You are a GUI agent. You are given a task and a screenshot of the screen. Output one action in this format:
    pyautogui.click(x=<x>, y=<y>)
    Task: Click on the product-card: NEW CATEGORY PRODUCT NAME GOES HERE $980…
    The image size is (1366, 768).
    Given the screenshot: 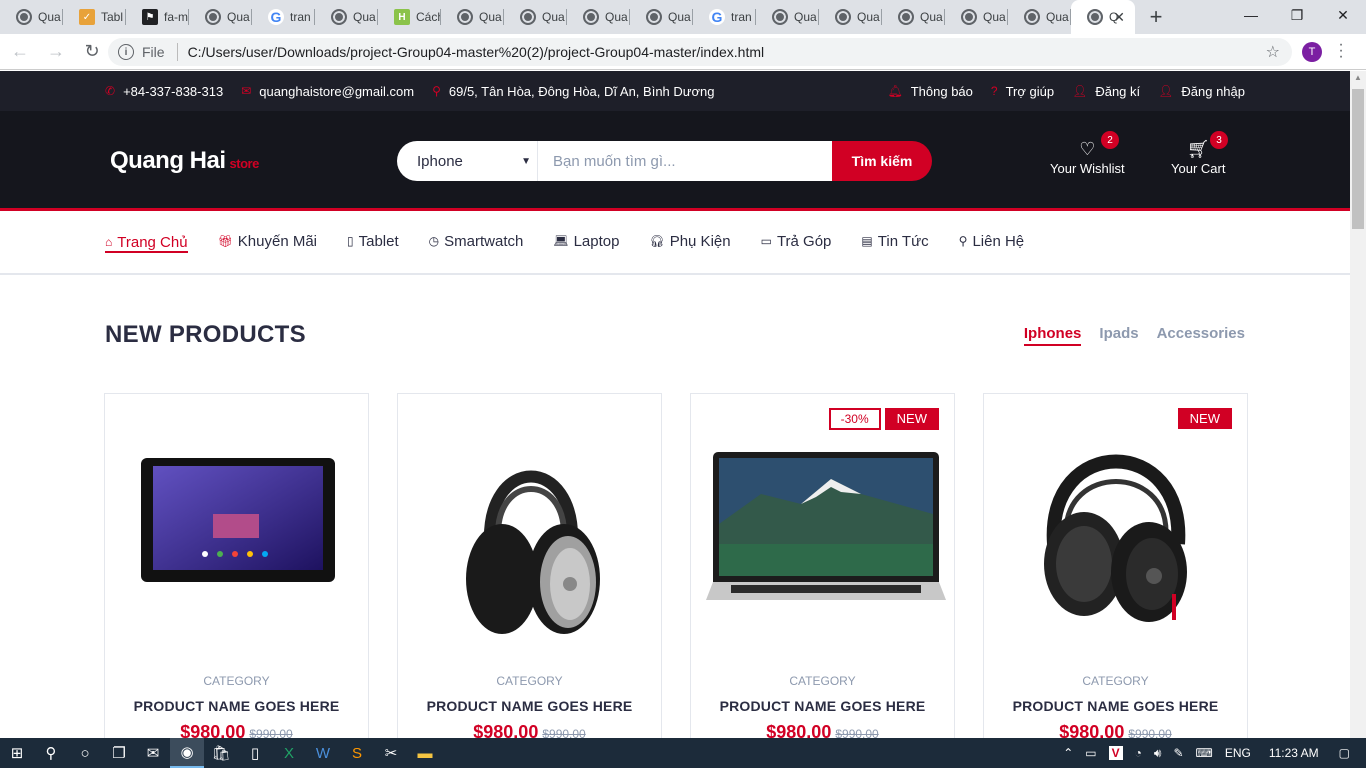 What is the action you would take?
    pyautogui.click(x=1115, y=565)
    